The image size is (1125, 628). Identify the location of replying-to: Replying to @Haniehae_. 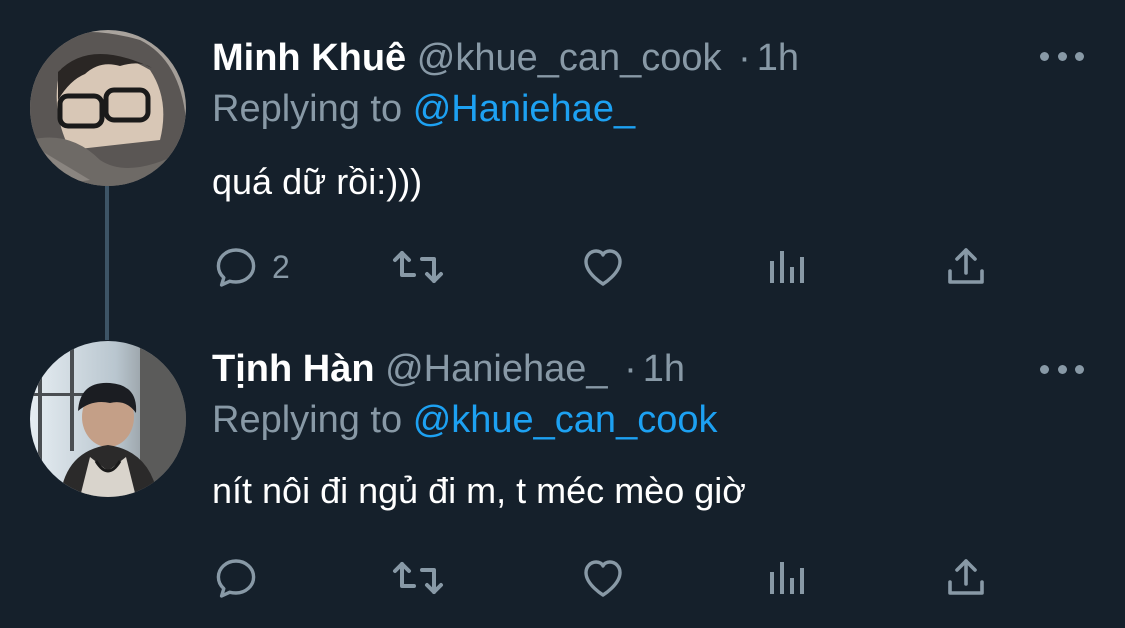
(423, 109).